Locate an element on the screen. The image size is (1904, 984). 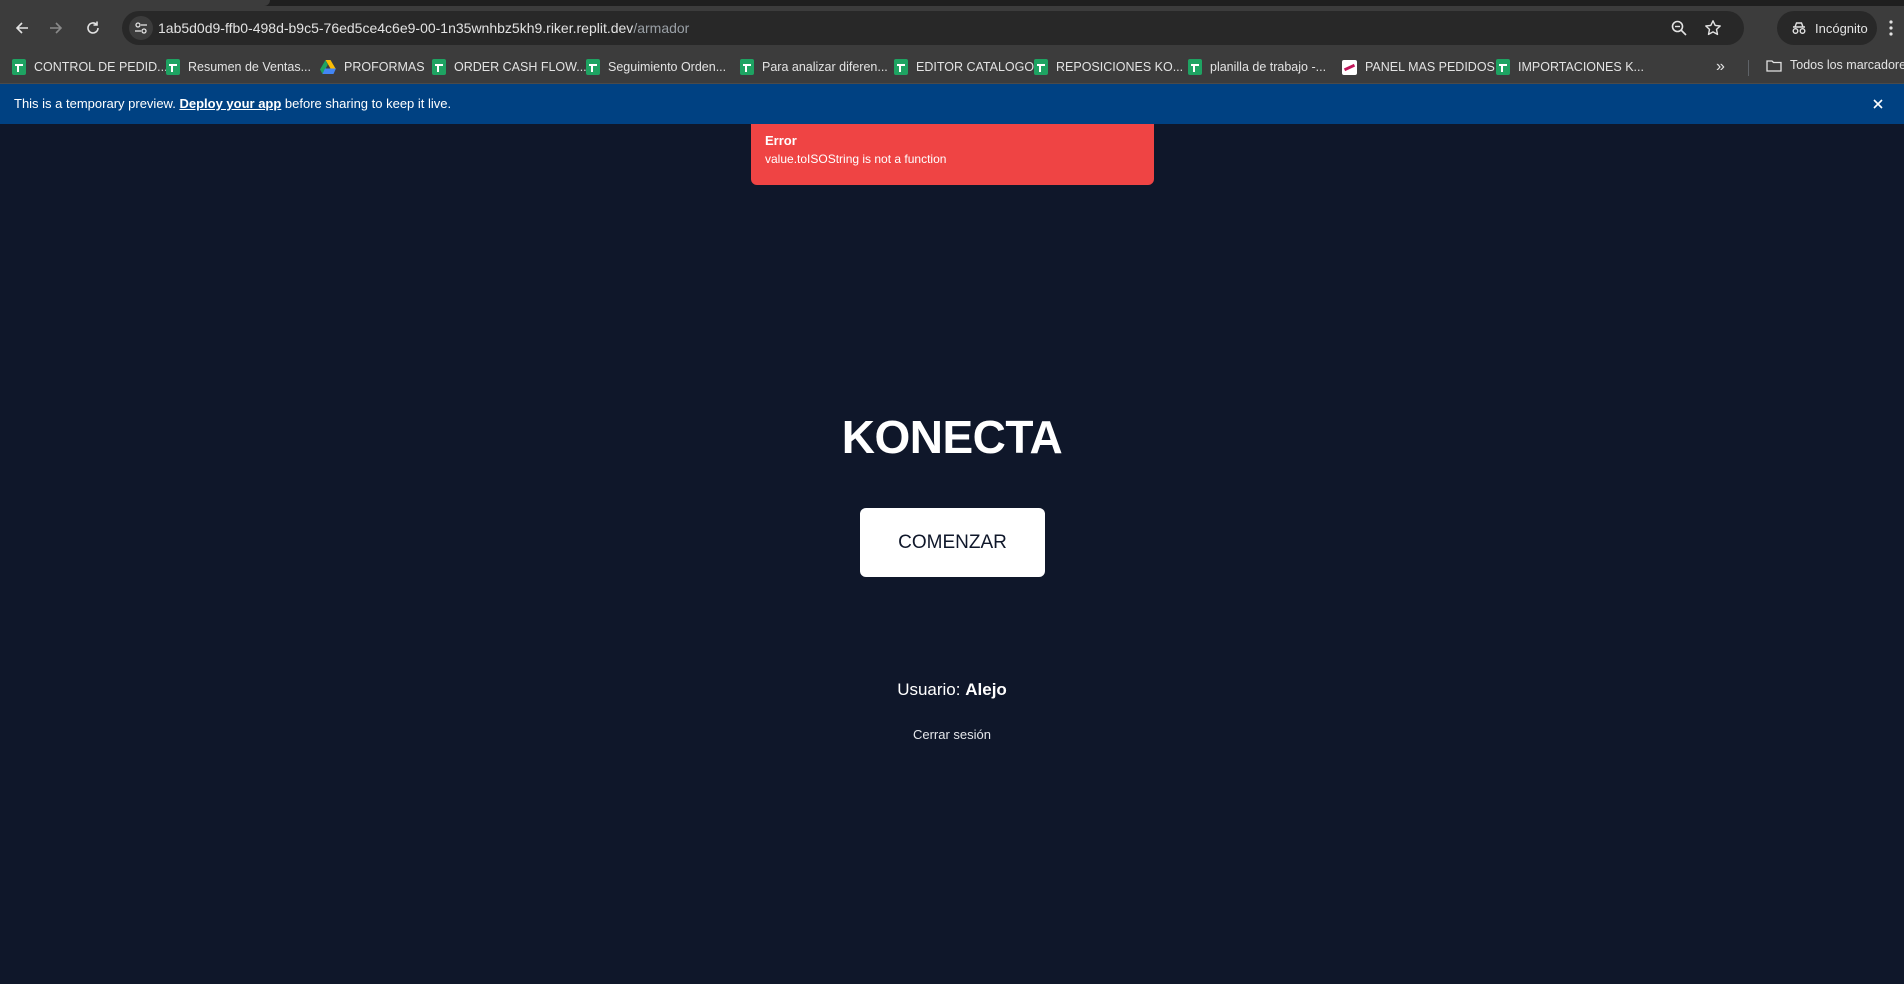
incognito-label: Incógnito is located at coordinates (1841, 28).